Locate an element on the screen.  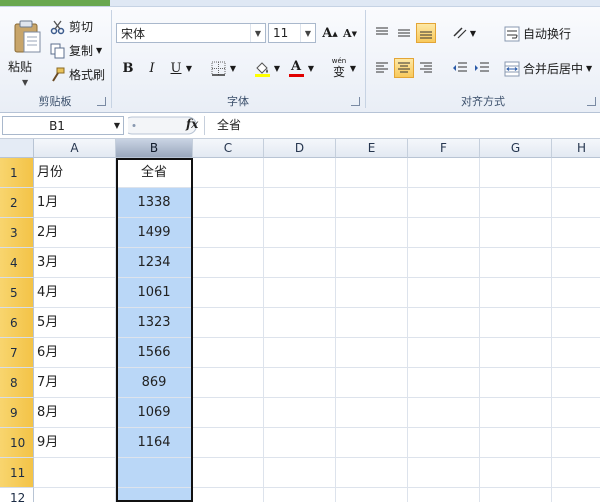
clipboard-dialog-launcher-icon is located at coordinates (101, 101).